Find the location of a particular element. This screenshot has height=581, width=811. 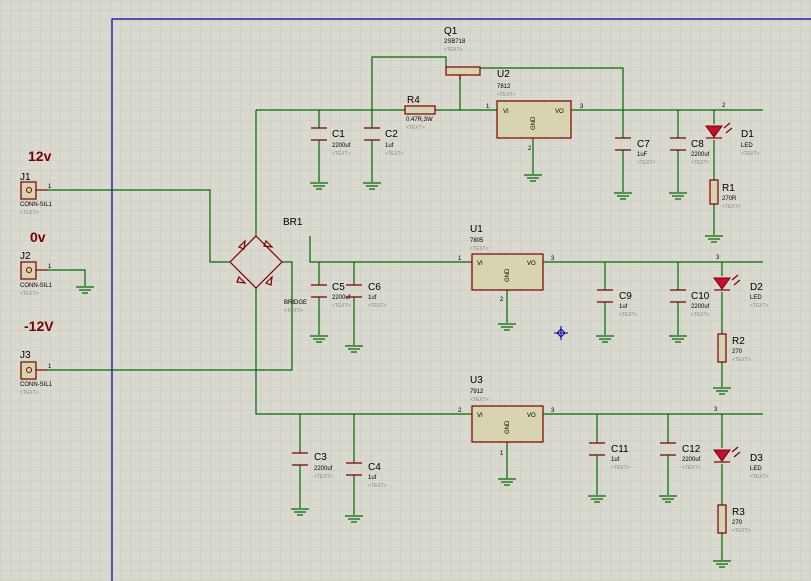

d1-value: LED is located at coordinates (747, 146).